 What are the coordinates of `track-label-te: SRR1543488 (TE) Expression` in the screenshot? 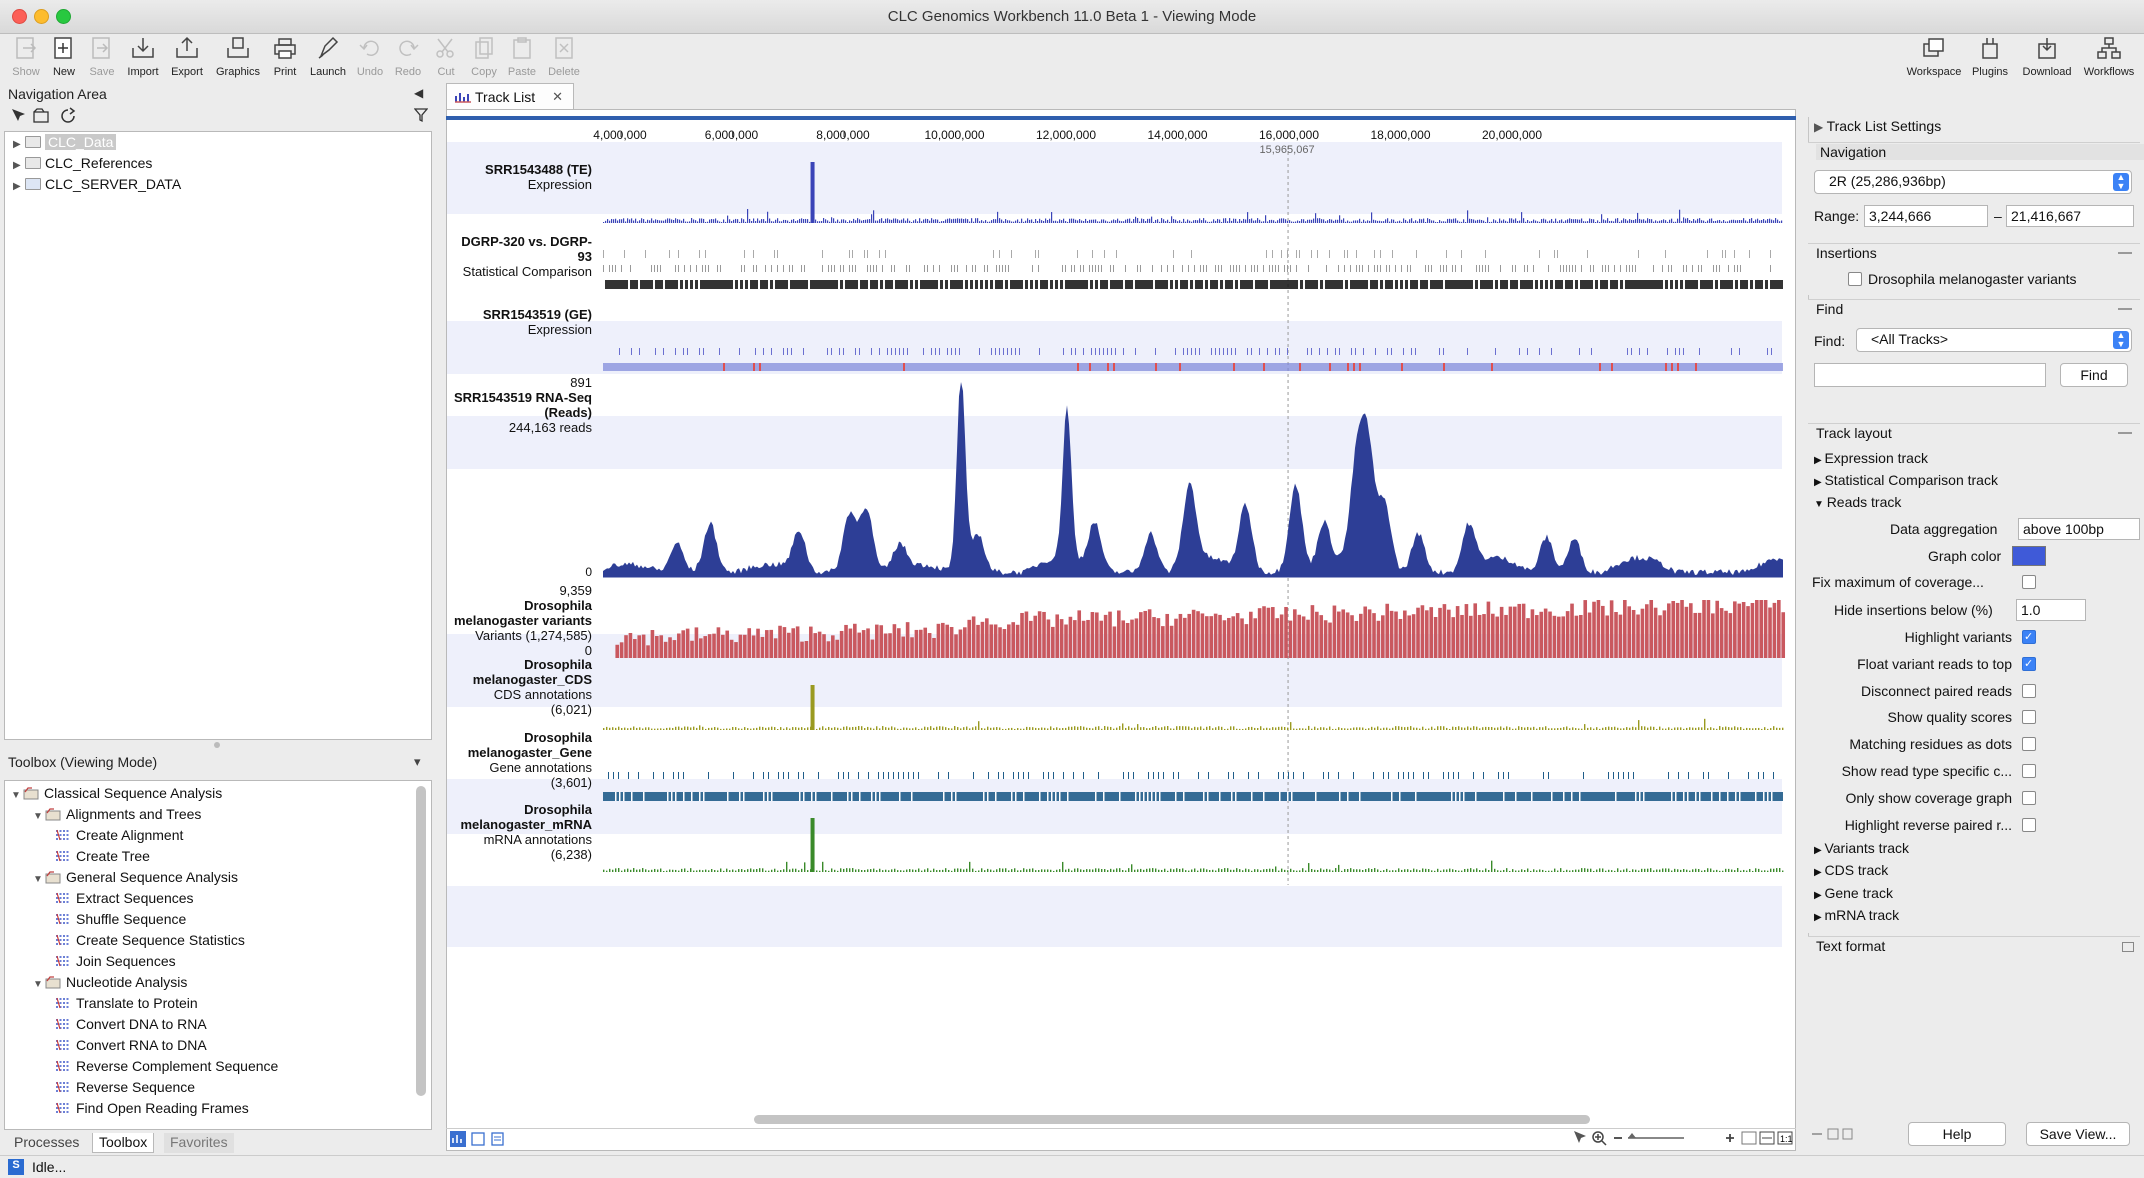 It's located at (538, 177).